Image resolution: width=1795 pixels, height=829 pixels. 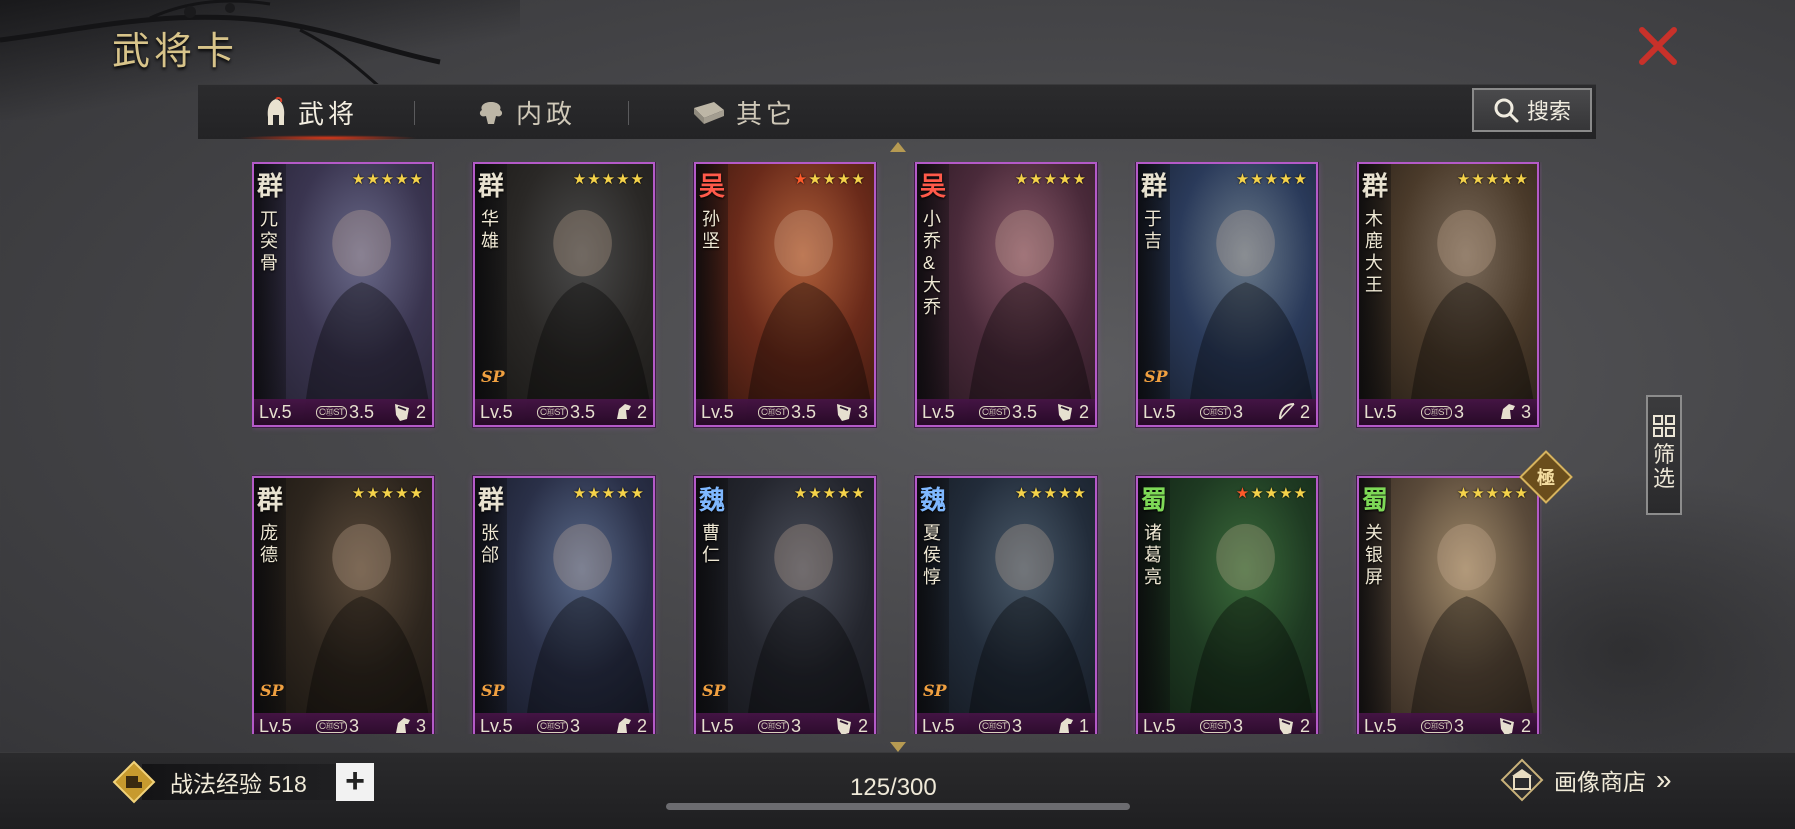 What do you see at coordinates (1658, 46) in the screenshot?
I see `close-icon` at bounding box center [1658, 46].